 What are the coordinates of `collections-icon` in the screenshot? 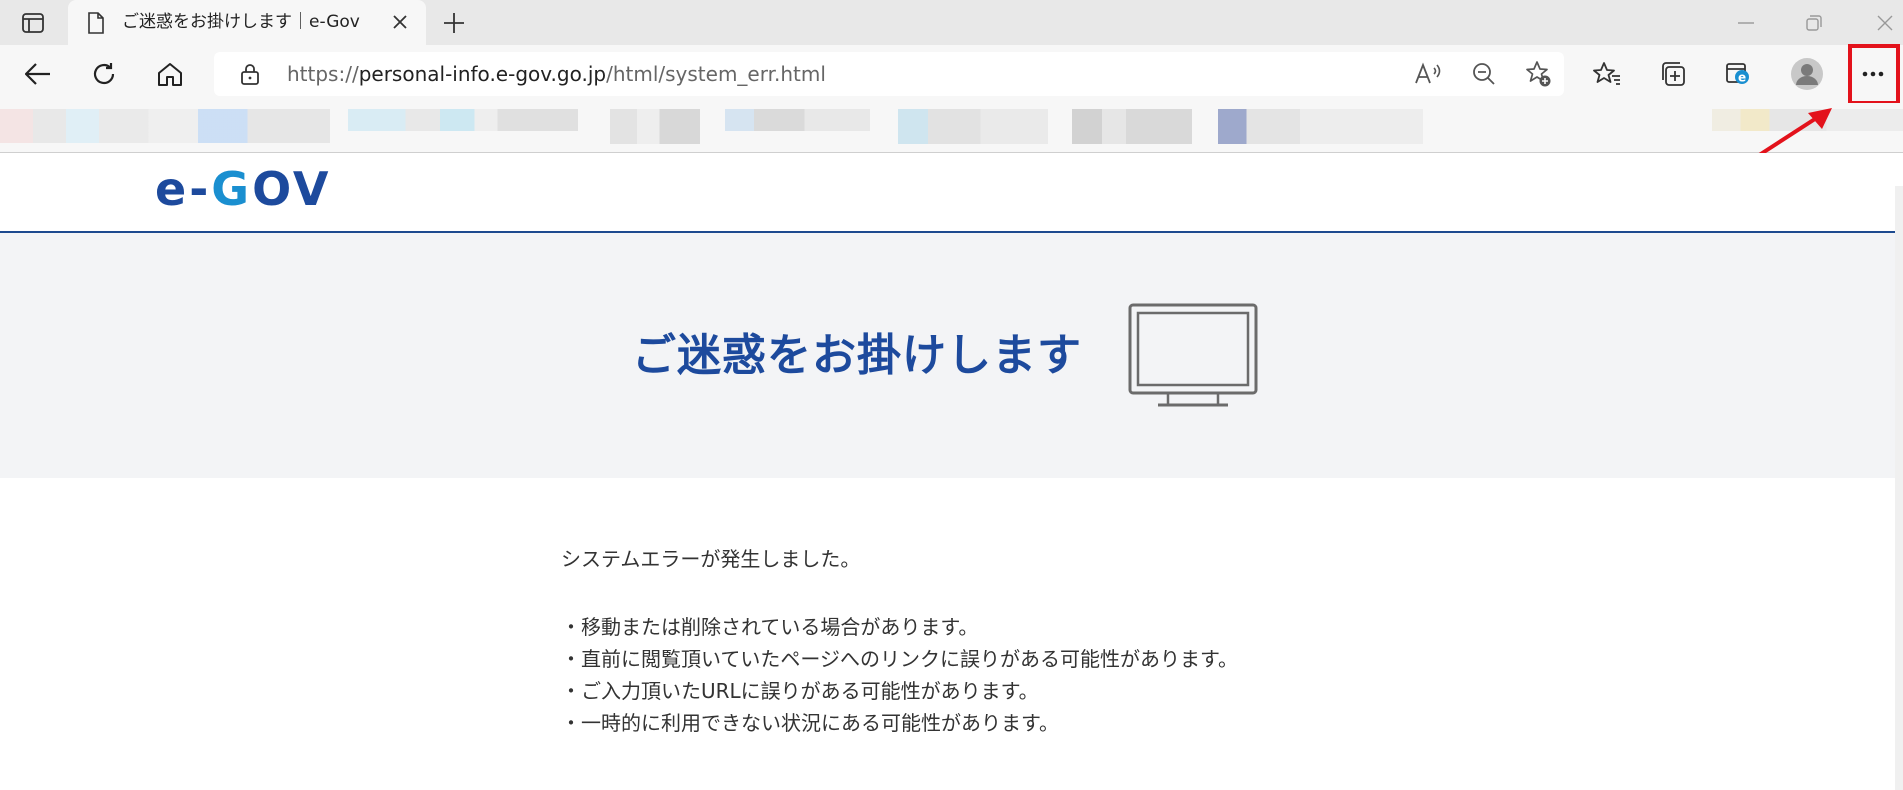 It's located at (1673, 74).